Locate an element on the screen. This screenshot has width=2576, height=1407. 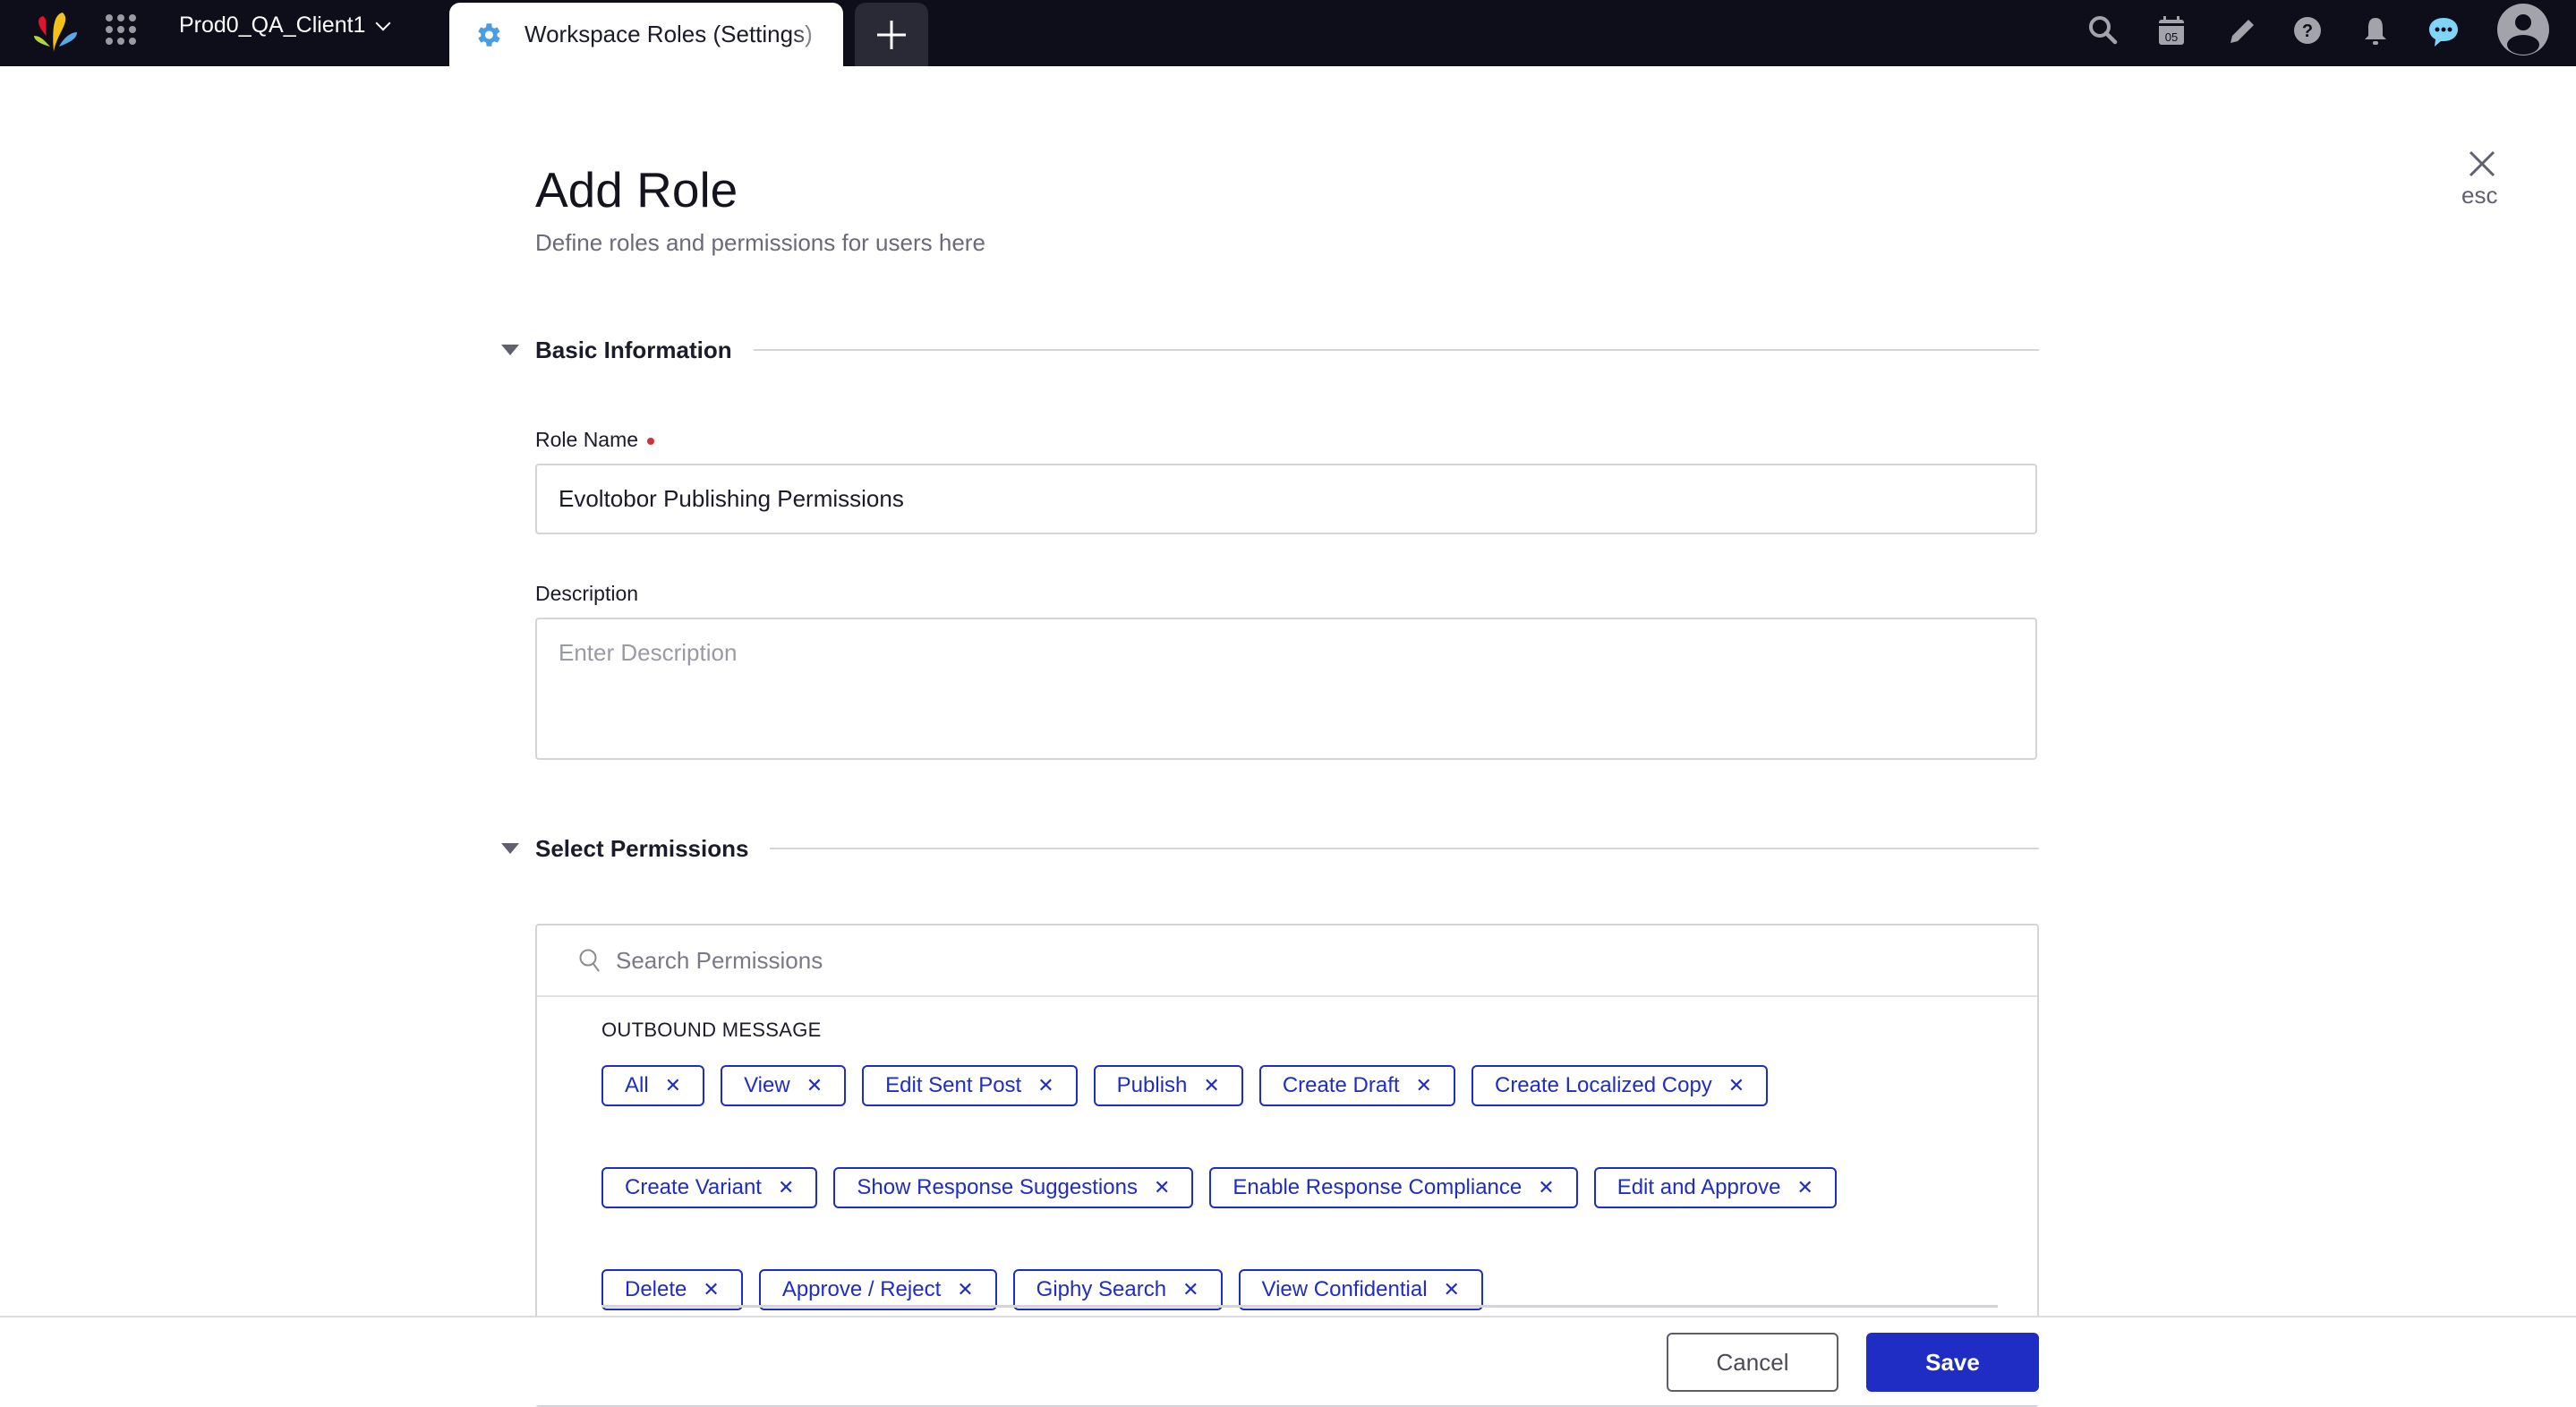
app-launcher-icon is located at coordinates (121, 29).